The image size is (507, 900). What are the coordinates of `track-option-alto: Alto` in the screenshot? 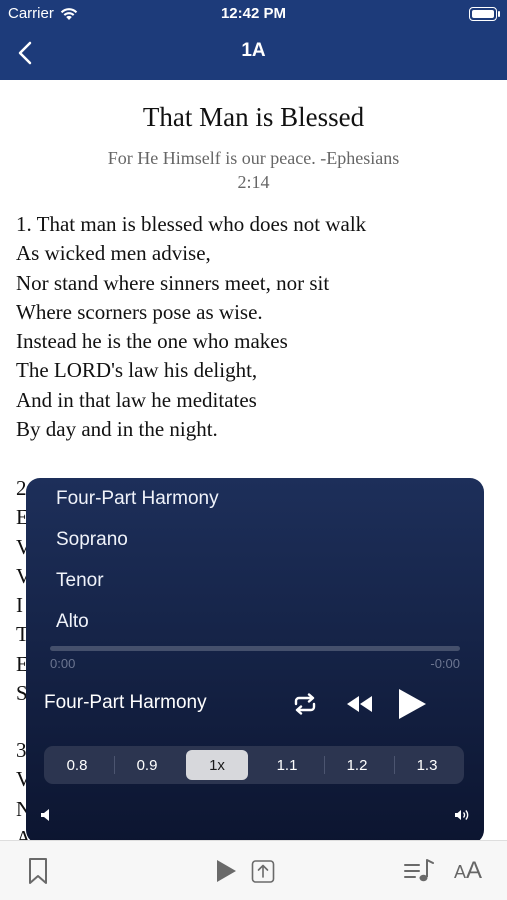 It's located at (72, 622).